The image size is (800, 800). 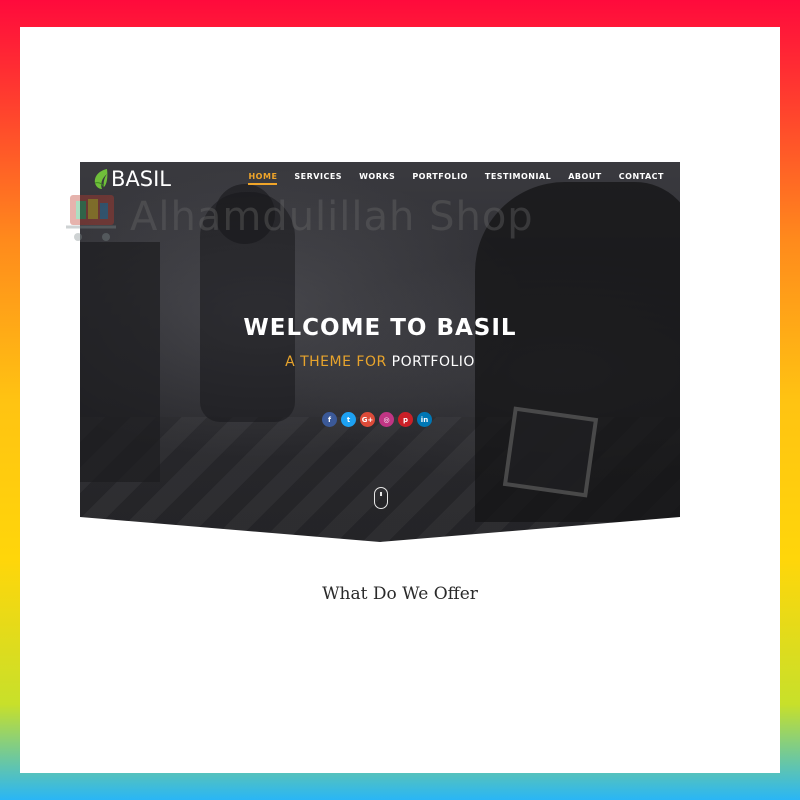 I want to click on hero-subline: A THEME FOR PORTFOLIO, so click(x=380, y=362).